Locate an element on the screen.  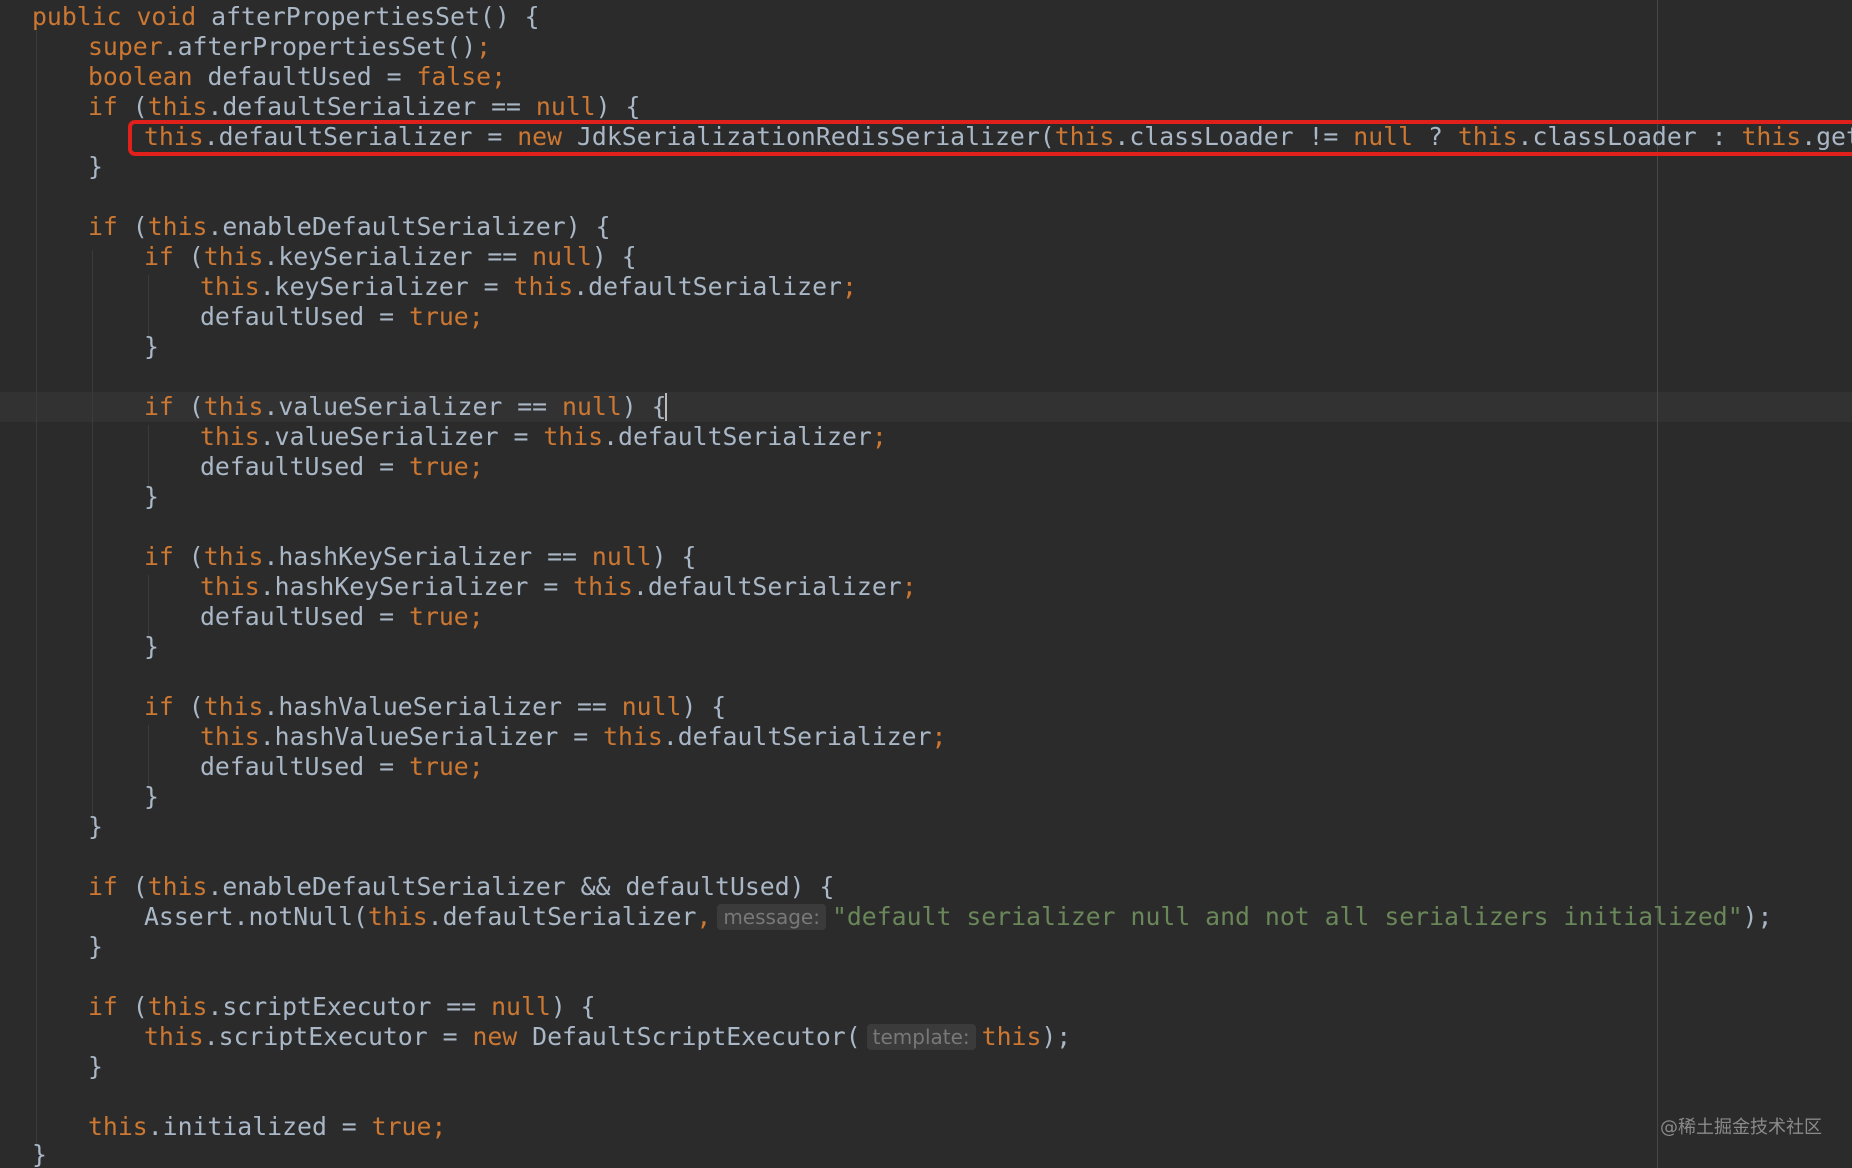
semicolon: ; is located at coordinates (484, 46).